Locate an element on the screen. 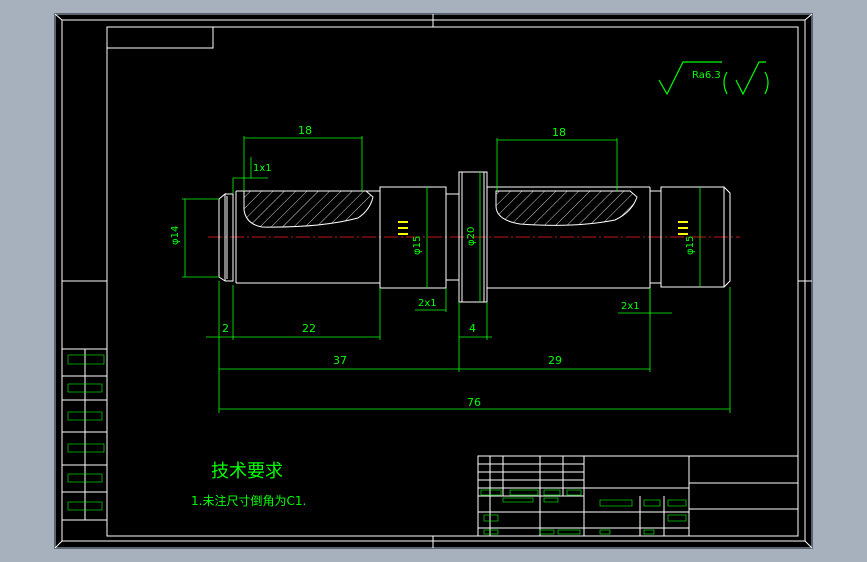  roughness-label: Ra6.3 is located at coordinates (706, 75).